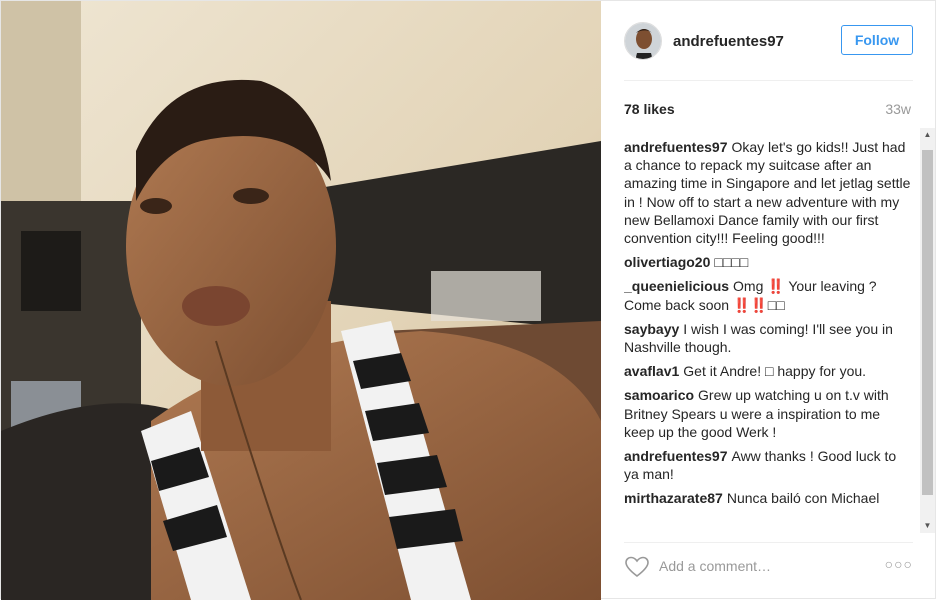 This screenshot has height=601, width=938. What do you see at coordinates (927, 322) in the screenshot?
I see `scrollbar-thumb` at bounding box center [927, 322].